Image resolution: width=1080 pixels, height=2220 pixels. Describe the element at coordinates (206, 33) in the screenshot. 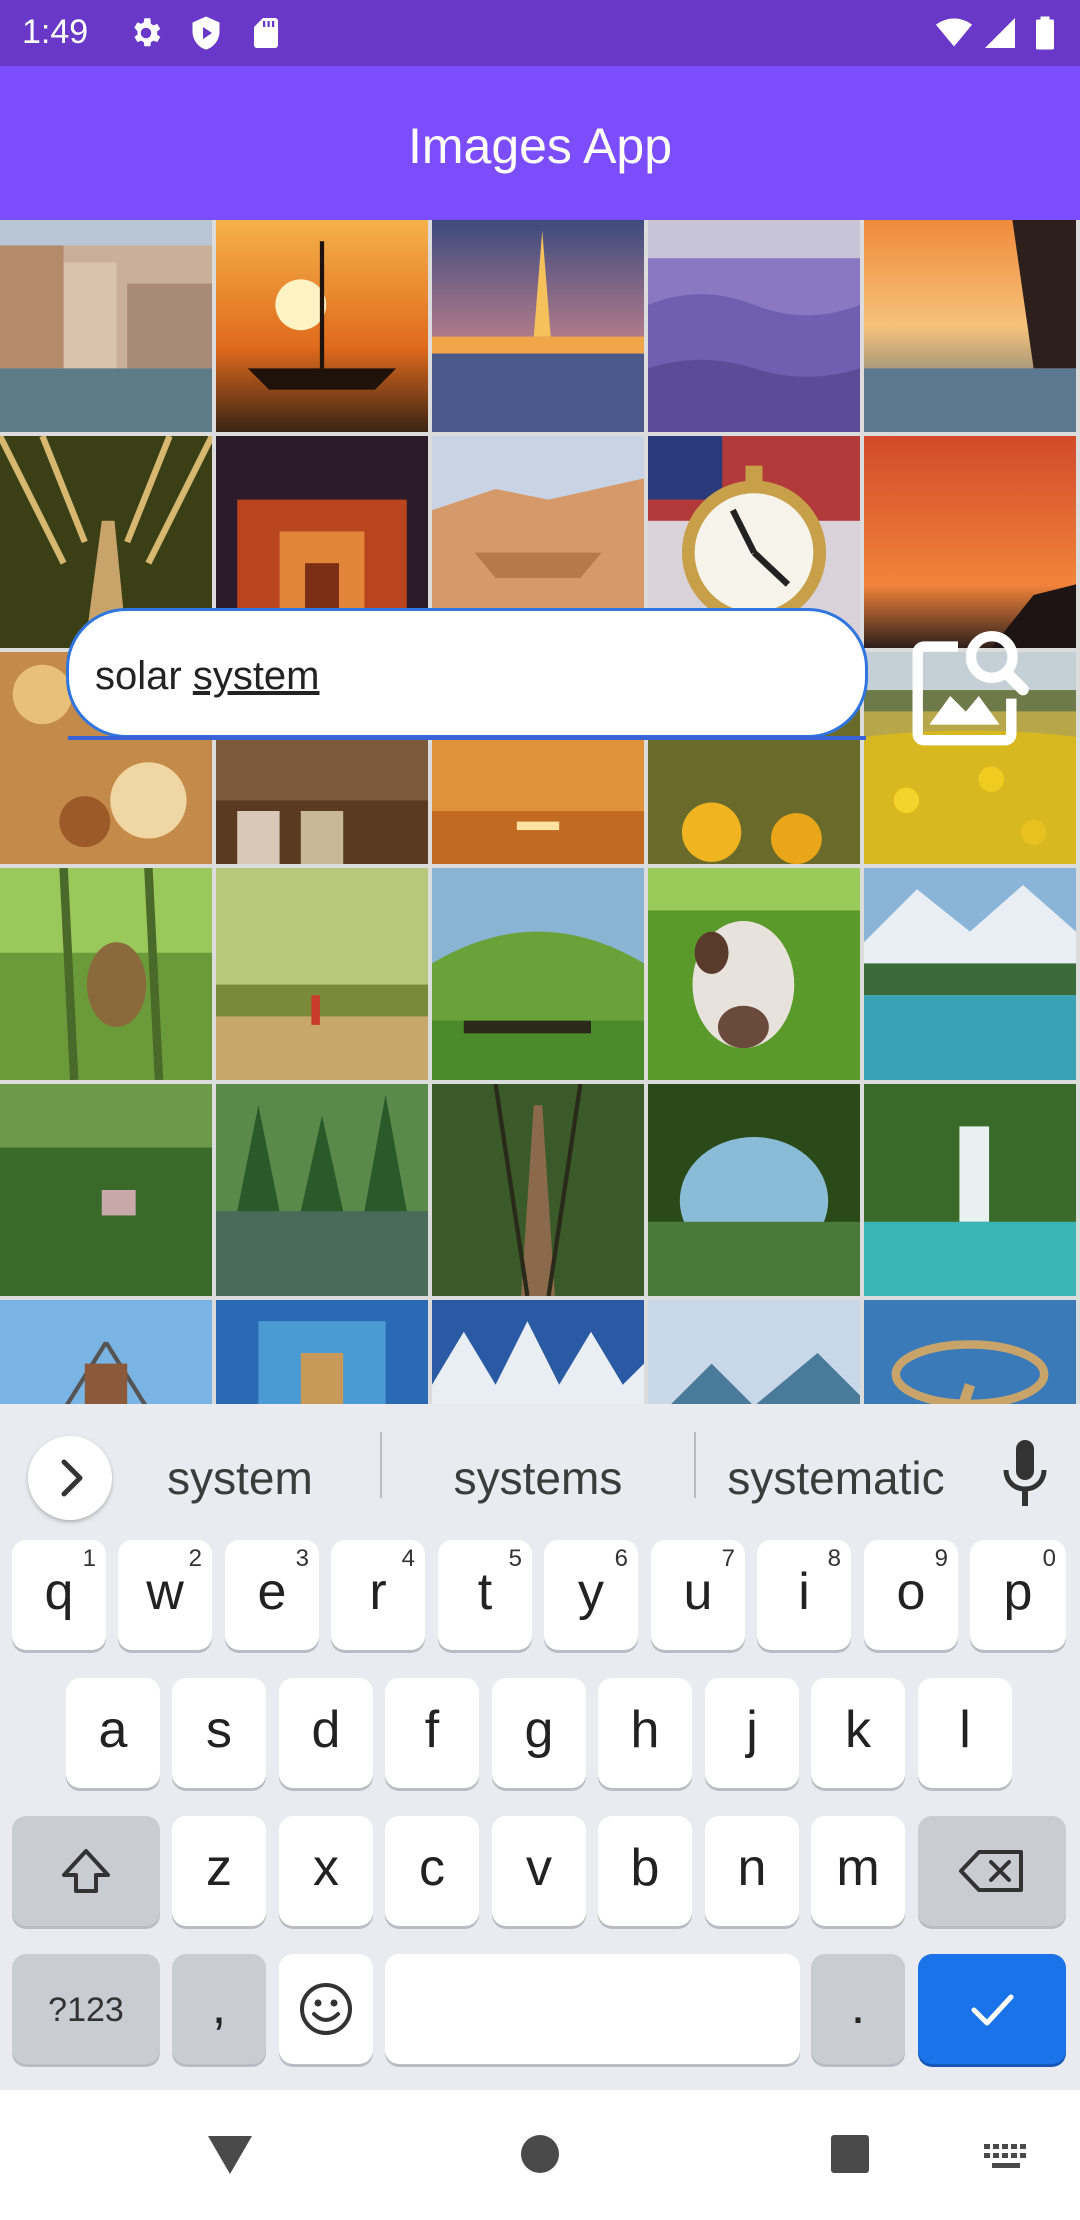

I see `shield-icon` at that location.